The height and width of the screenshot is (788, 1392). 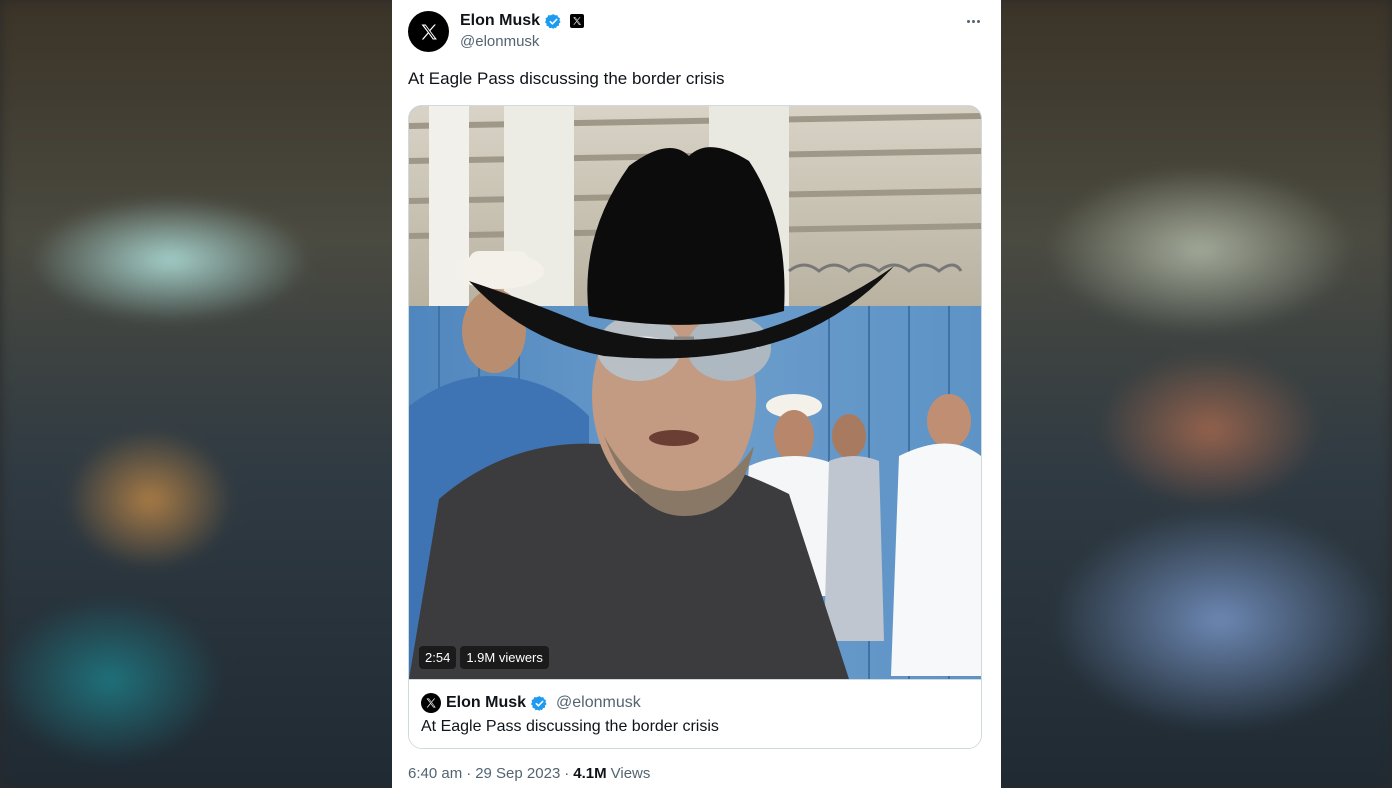 What do you see at coordinates (504, 657) in the screenshot?
I see `video-viewers: 1.9M viewers` at bounding box center [504, 657].